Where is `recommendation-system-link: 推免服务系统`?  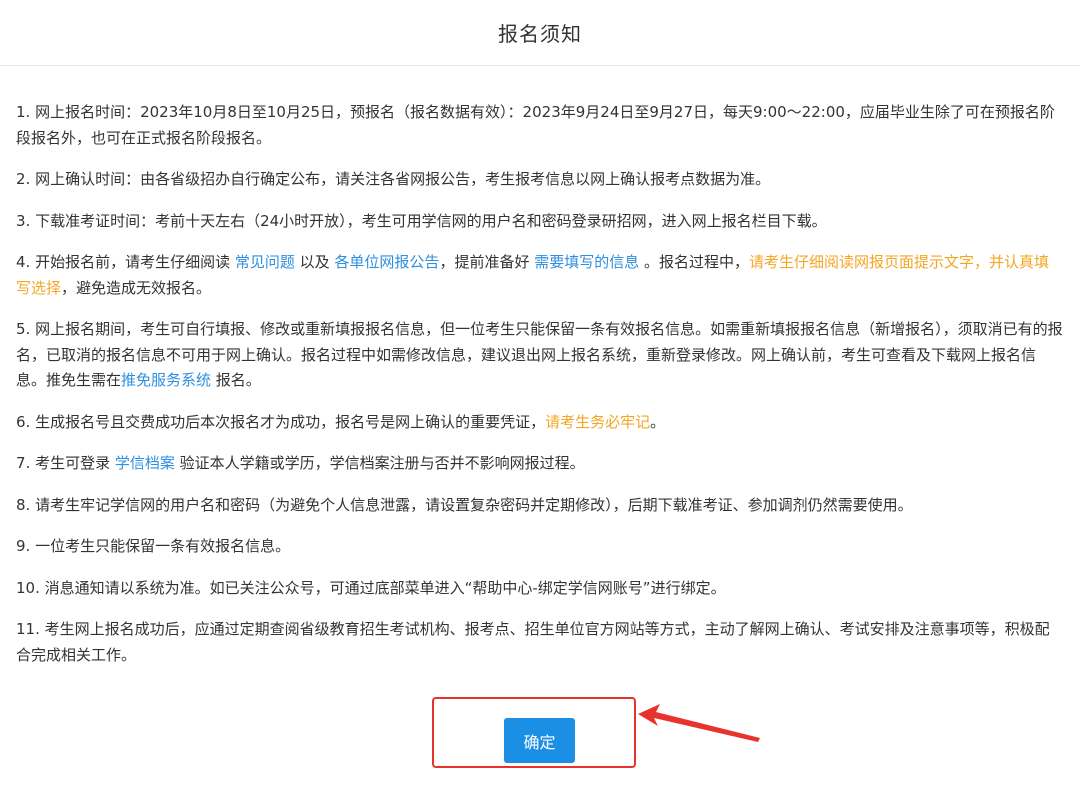 recommendation-system-link: 推免服务系统 is located at coordinates (166, 380).